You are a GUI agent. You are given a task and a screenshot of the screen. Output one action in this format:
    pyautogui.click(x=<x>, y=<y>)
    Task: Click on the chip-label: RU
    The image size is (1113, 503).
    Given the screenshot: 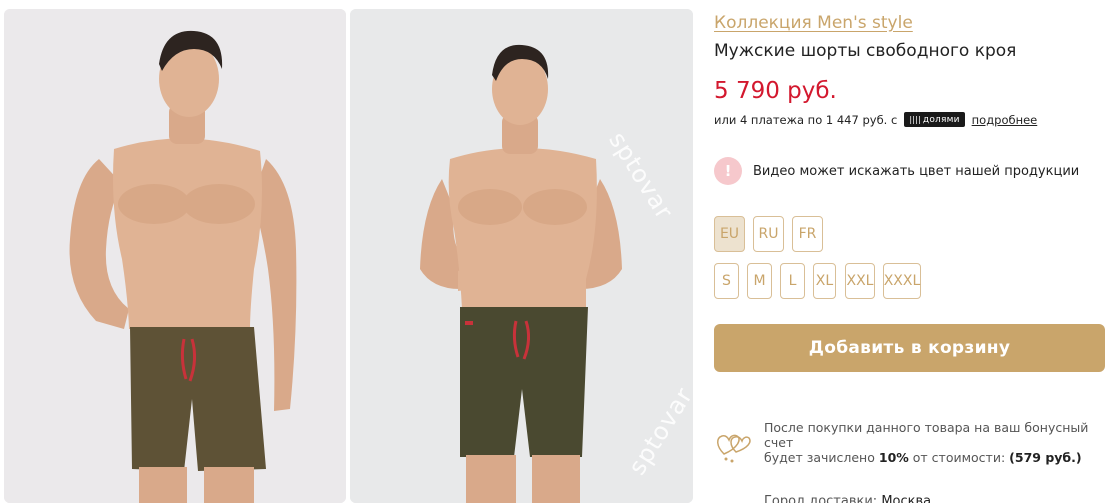 What is the action you would take?
    pyautogui.click(x=768, y=234)
    